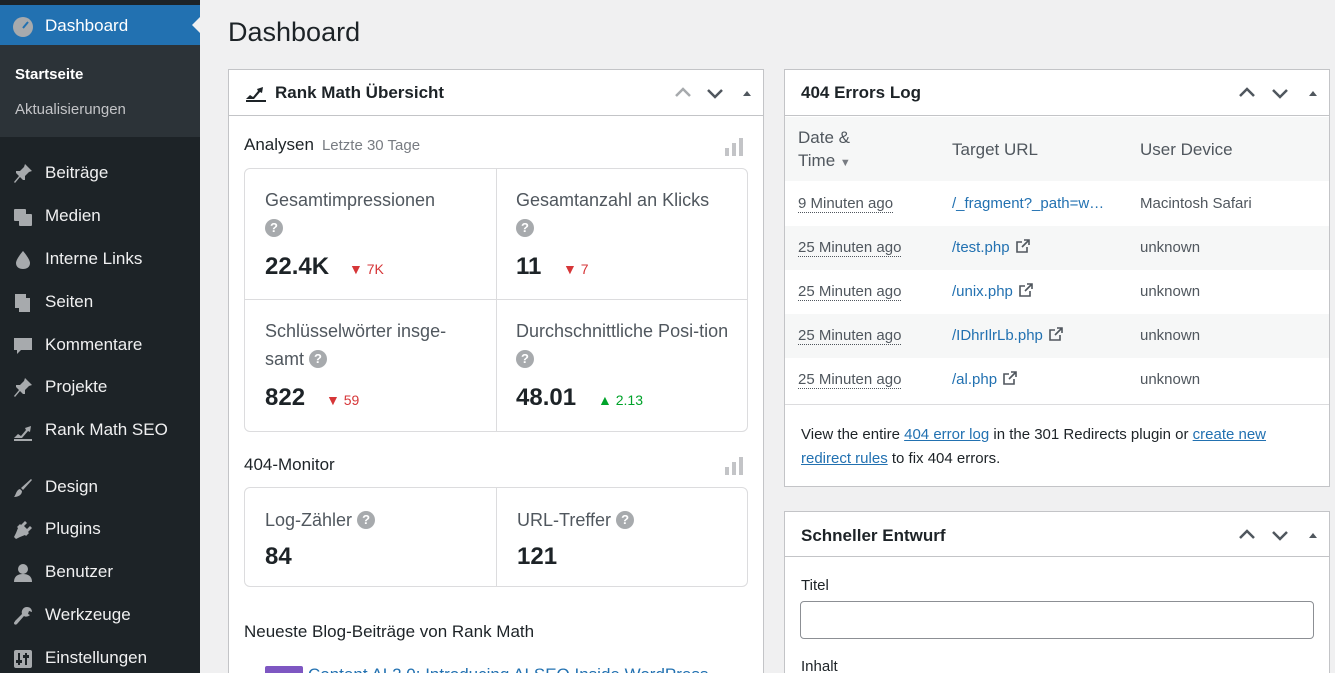  Describe the element at coordinates (1057, 93) in the screenshot. I see `widget-header: 404 Errors Log` at that location.